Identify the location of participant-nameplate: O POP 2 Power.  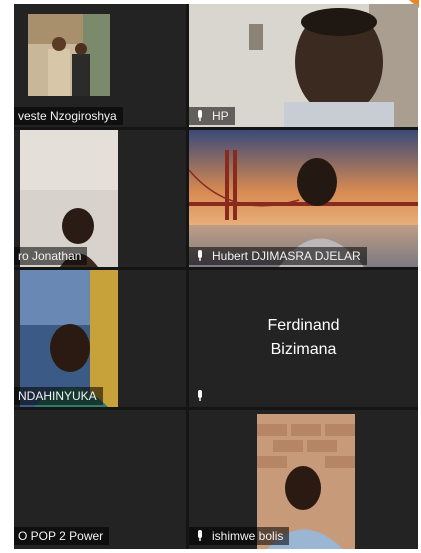
(62, 536).